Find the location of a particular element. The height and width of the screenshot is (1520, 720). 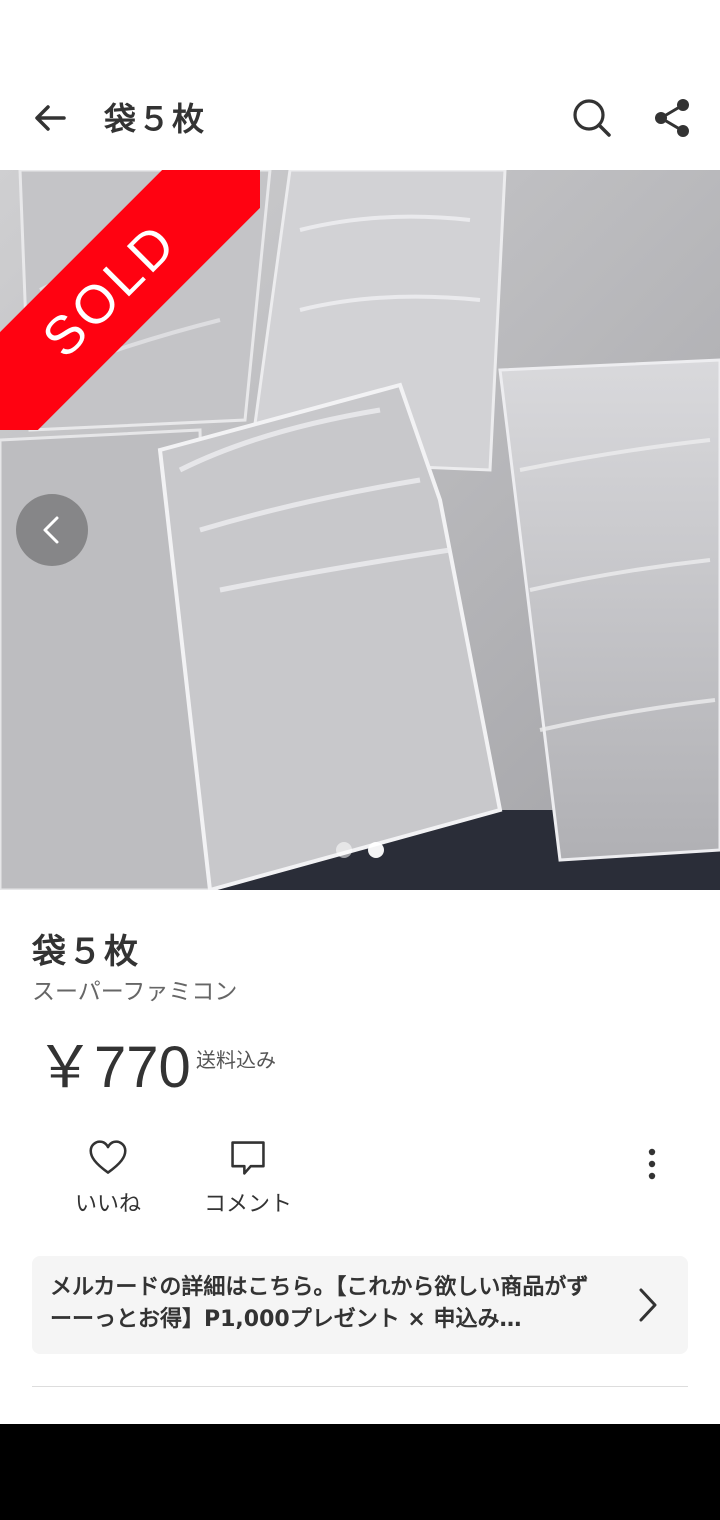

pagination-dot-active is located at coordinates (376, 850).